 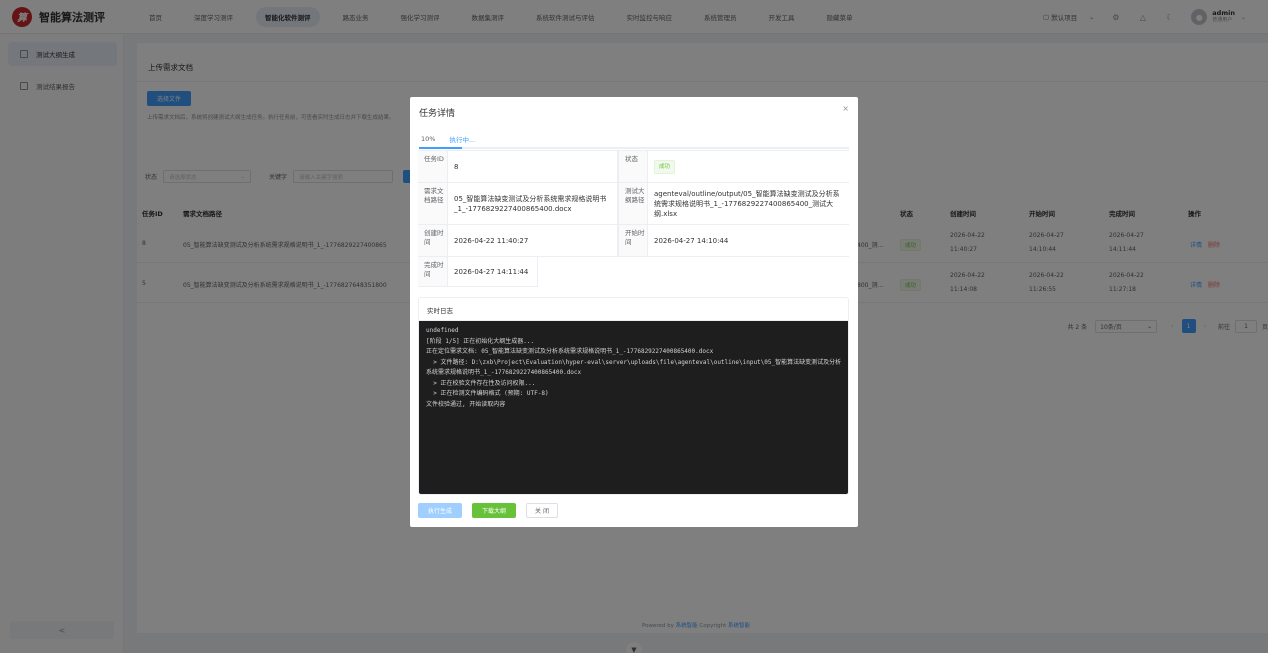 What do you see at coordinates (494, 510) in the screenshot?
I see `download-outline-button: 下载大纲` at bounding box center [494, 510].